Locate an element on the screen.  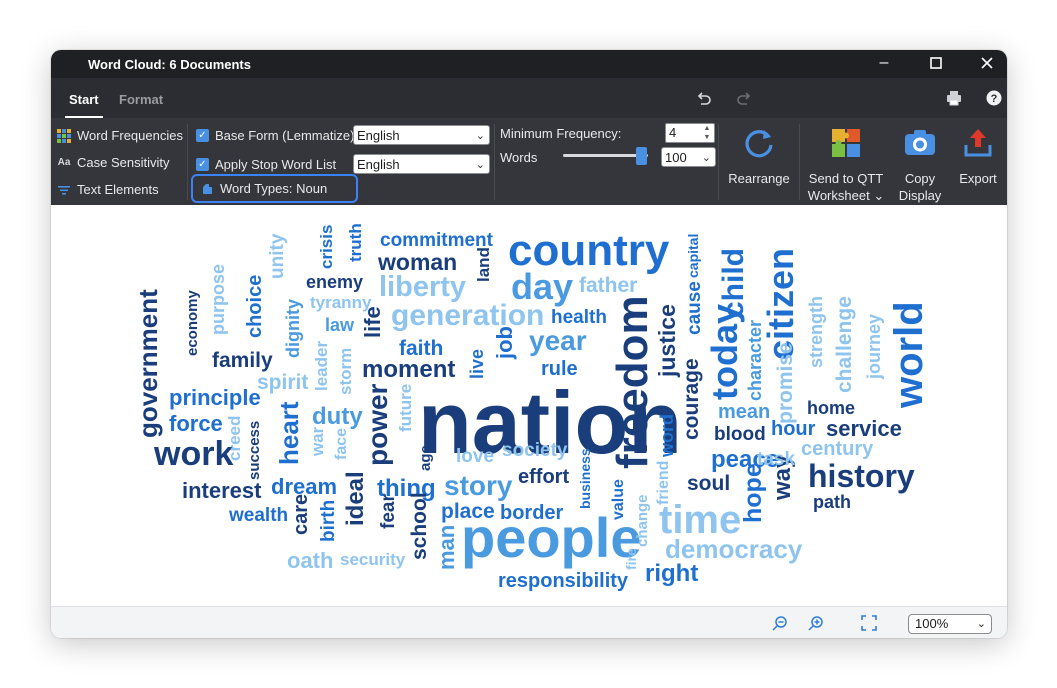
zoom-out-icon is located at coordinates (780, 623).